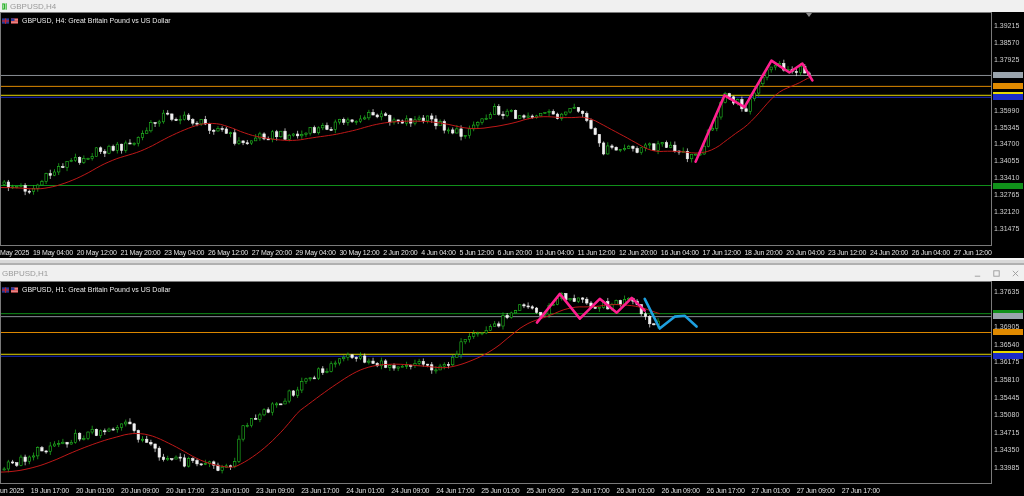  I want to click on window-title: GBPUSD,H1, so click(25, 273).